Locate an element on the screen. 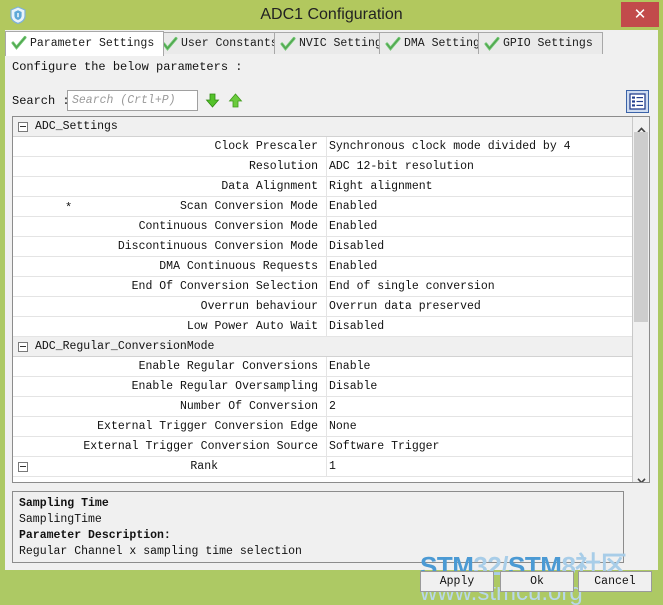 The height and width of the screenshot is (605, 663). parameter-name: Discontinuous Conversion Mode is located at coordinates (217, 246).